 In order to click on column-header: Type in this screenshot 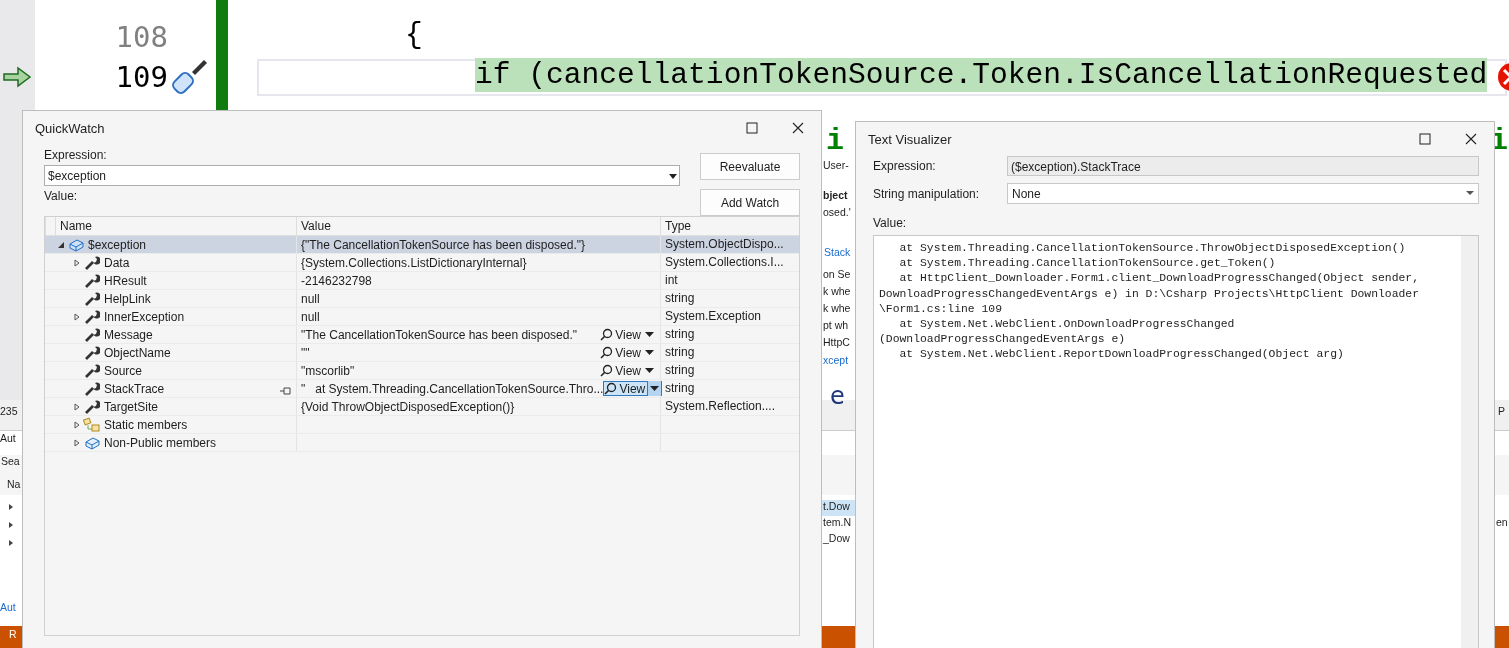, I will do `click(721, 226)`.